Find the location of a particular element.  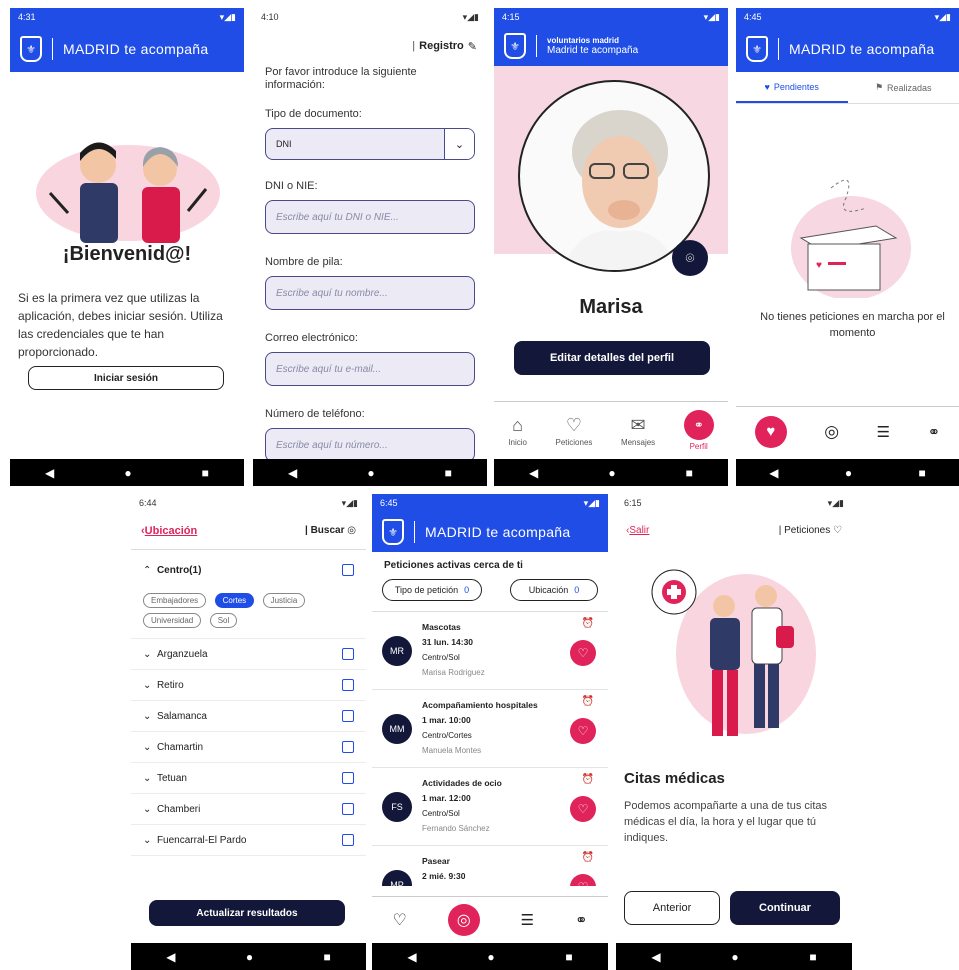

district-row-expanded: ⌃ Centro(1) is located at coordinates (248, 570).